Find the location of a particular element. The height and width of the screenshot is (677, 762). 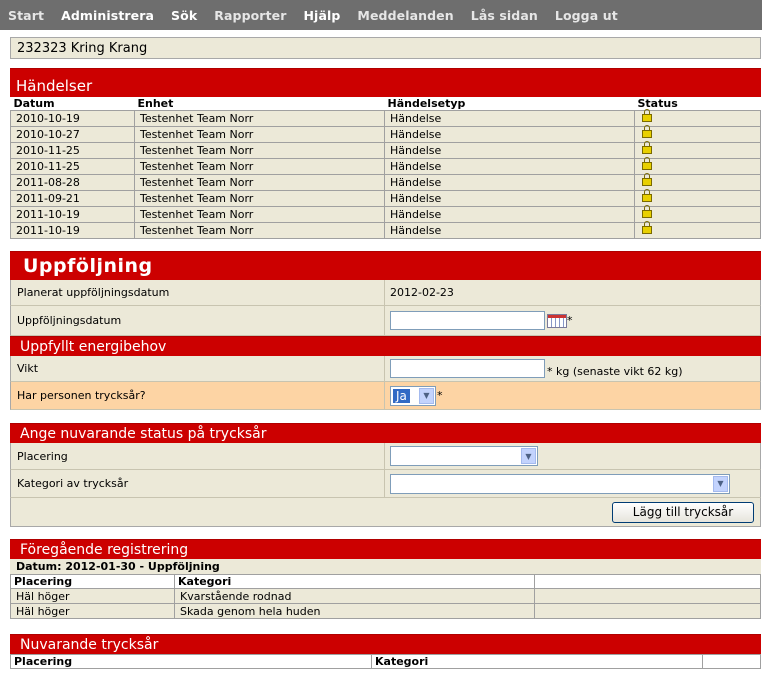

vikt-note: * kg (senaste vikt 62 kg) is located at coordinates (615, 371).